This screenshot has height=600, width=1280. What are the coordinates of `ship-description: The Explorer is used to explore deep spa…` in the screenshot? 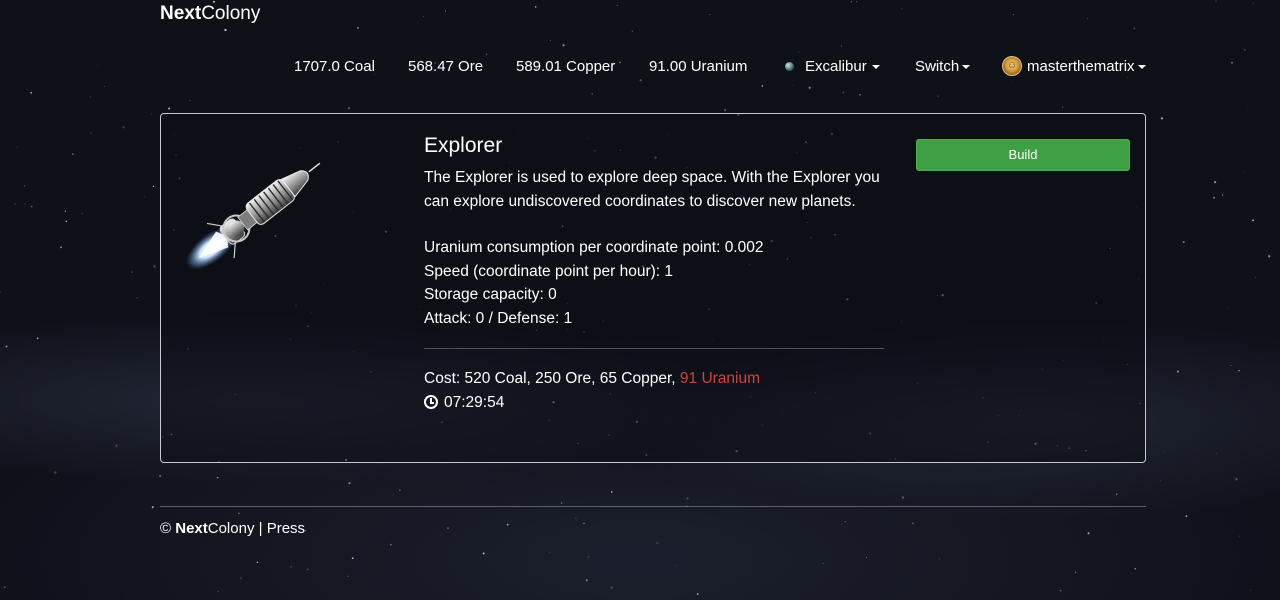 It's located at (652, 189).